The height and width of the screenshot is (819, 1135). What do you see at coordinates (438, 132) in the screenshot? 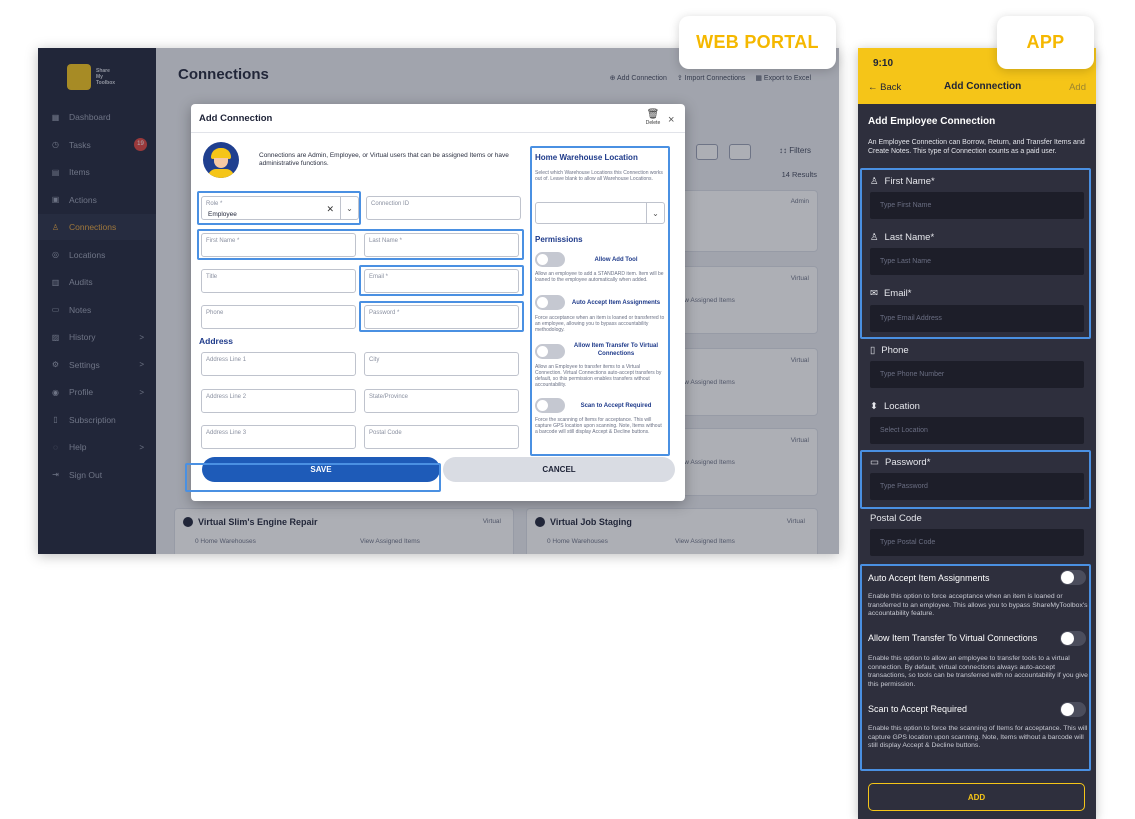
I see `divider` at bounding box center [438, 132].